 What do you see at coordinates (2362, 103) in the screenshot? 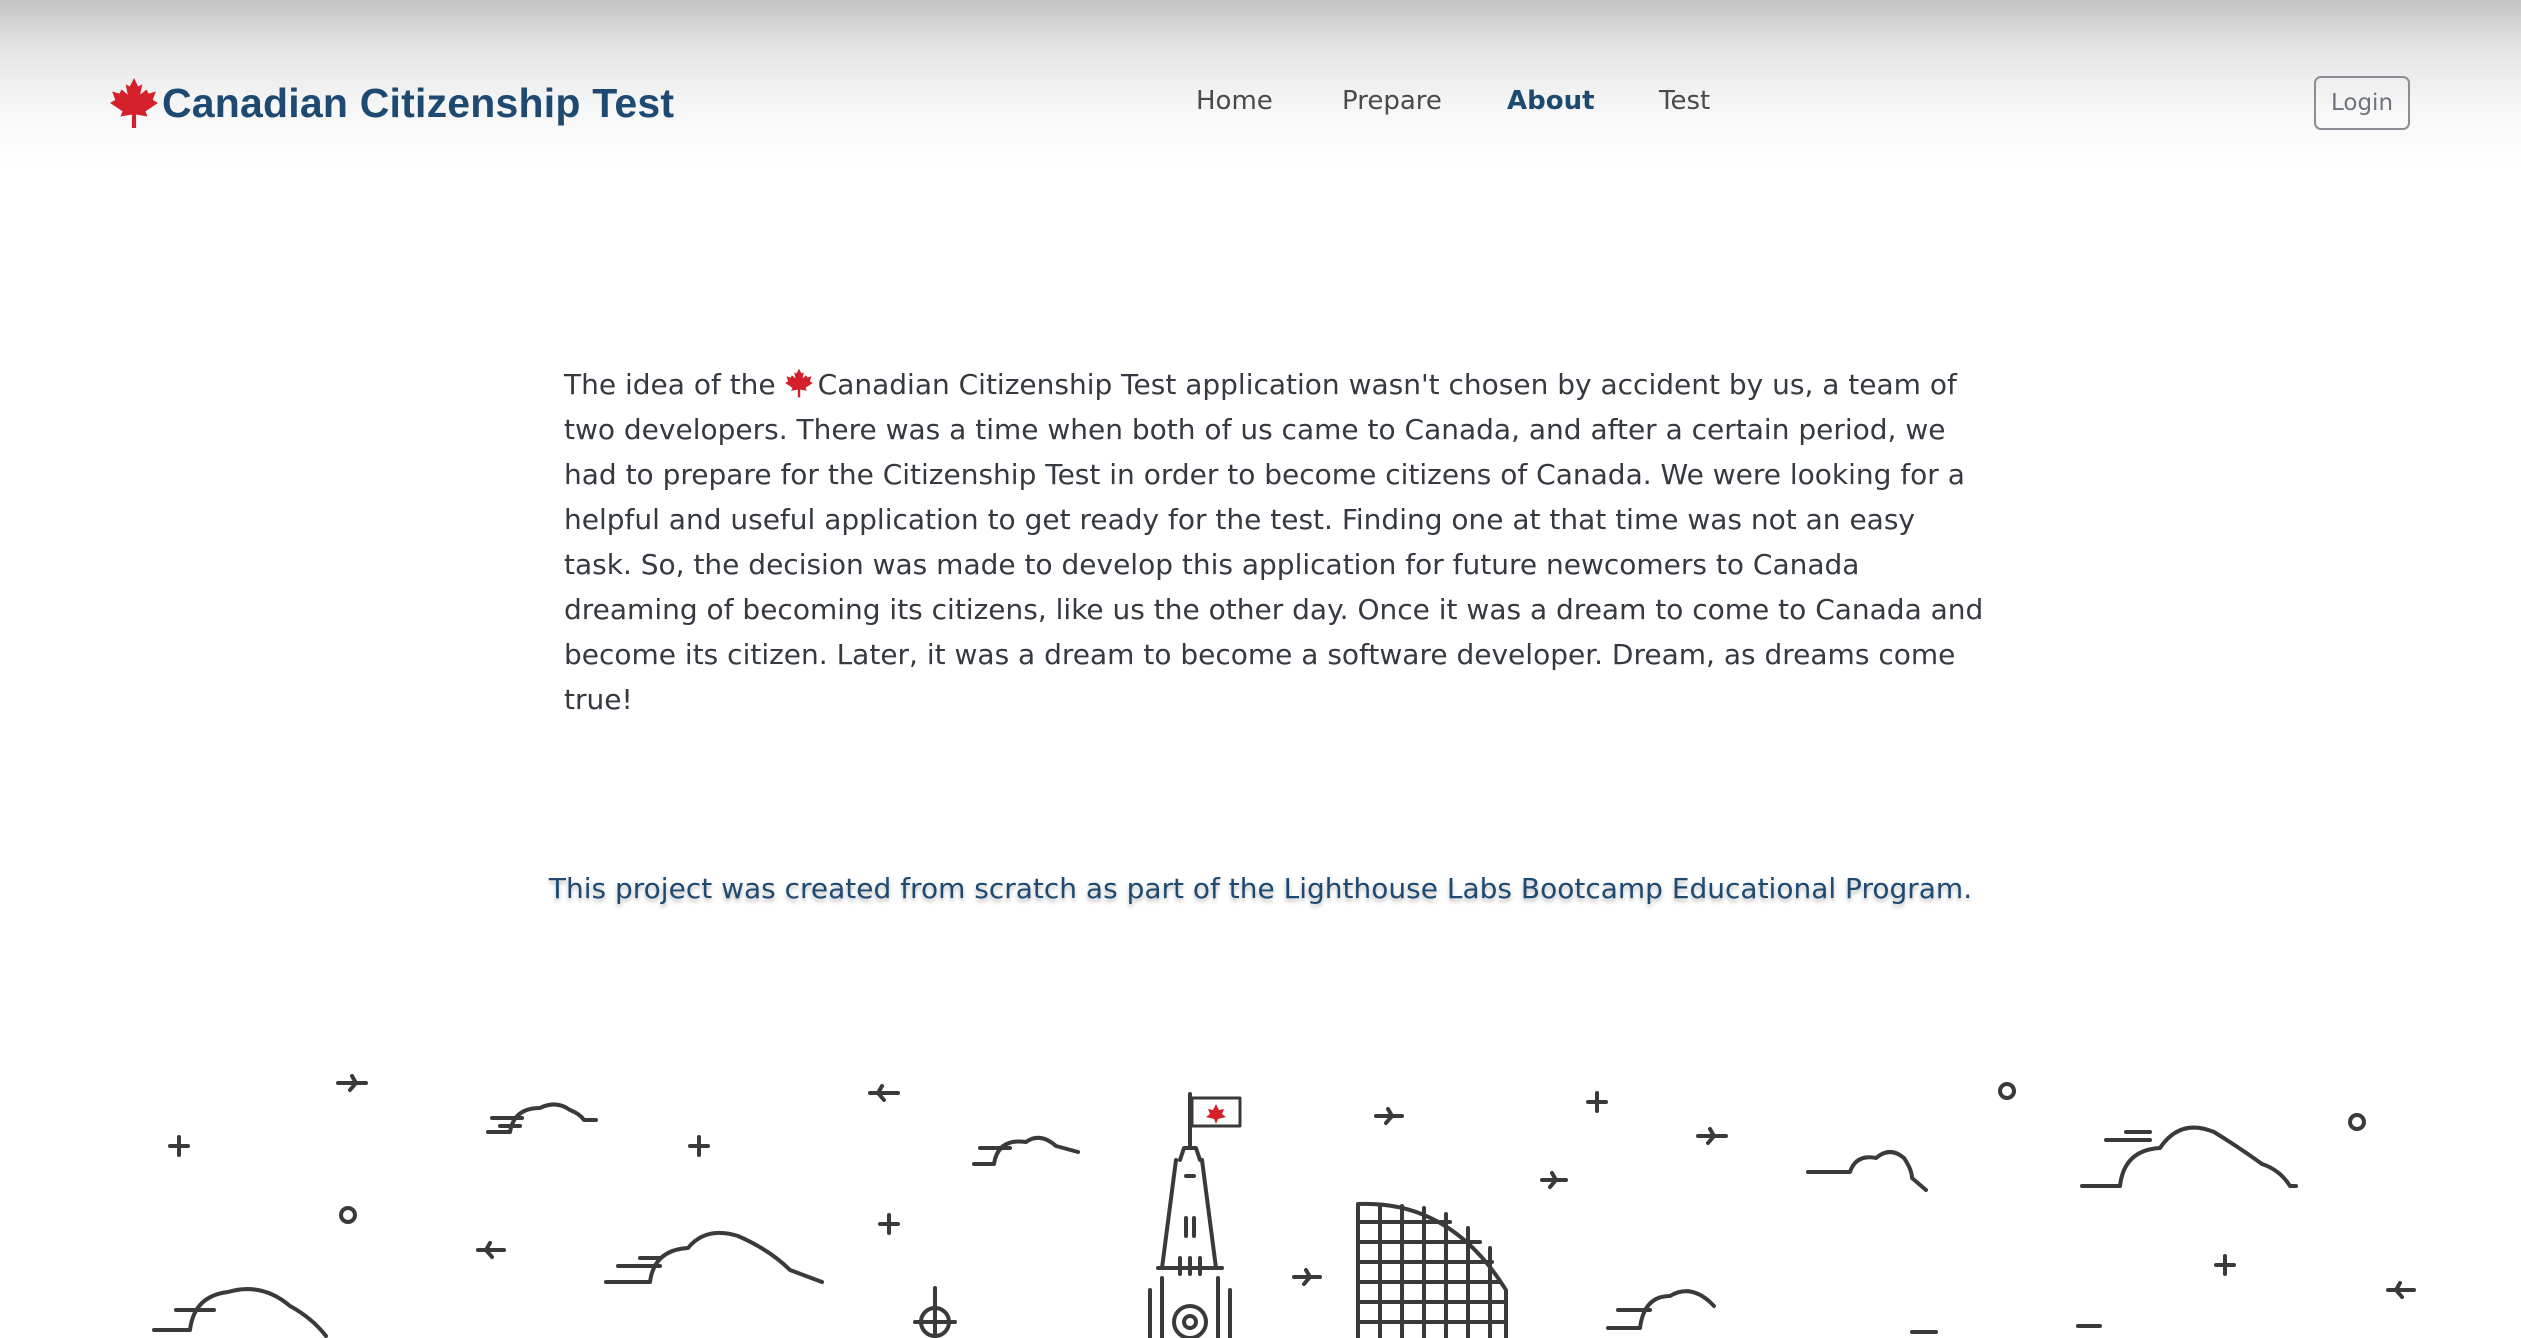
I see `login-button: Login` at bounding box center [2362, 103].